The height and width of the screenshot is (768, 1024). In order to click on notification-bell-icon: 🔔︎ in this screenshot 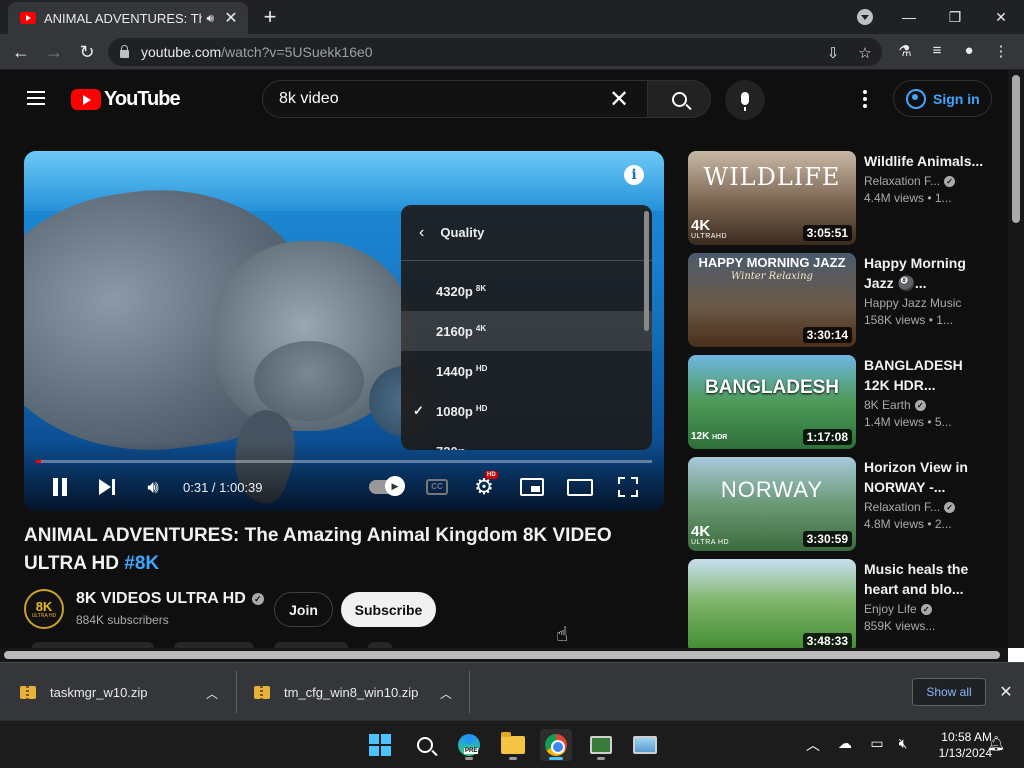, I will do `click(996, 743)`.